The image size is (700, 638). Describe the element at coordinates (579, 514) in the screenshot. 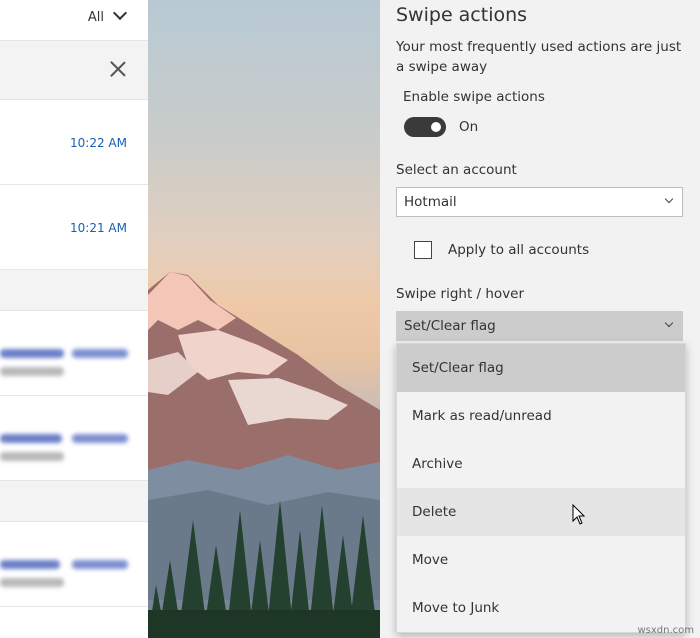

I see `mouse-cursor-icon` at that location.